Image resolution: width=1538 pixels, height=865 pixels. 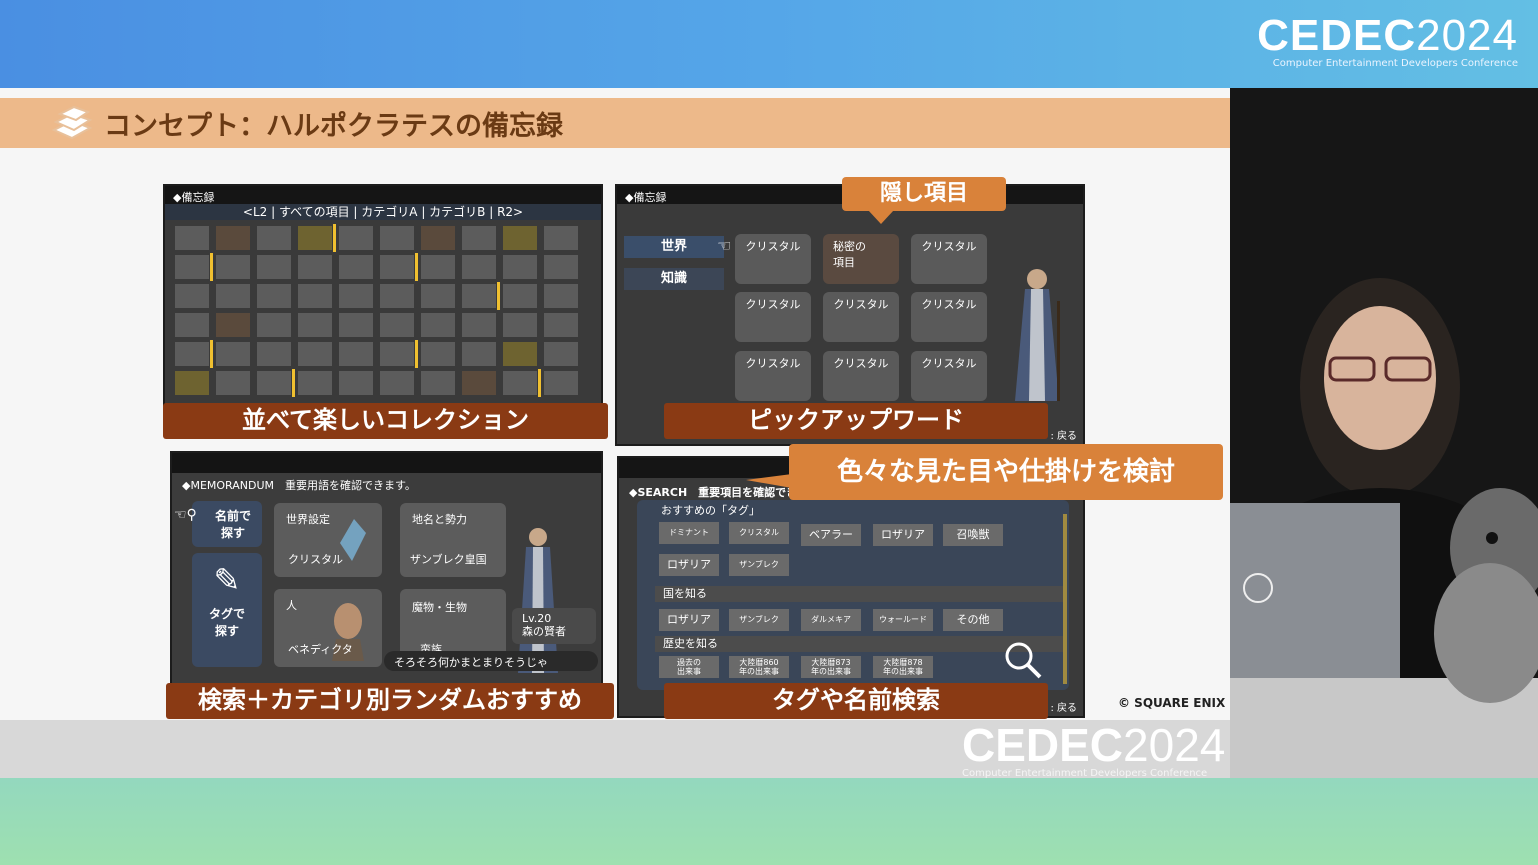 I want to click on search-by-name-button: 名前で 探す, so click(x=227, y=524).